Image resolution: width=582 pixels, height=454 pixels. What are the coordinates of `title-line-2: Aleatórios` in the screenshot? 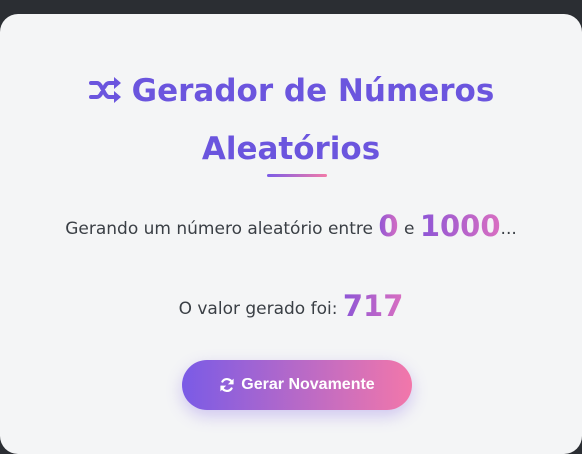 It's located at (291, 149).